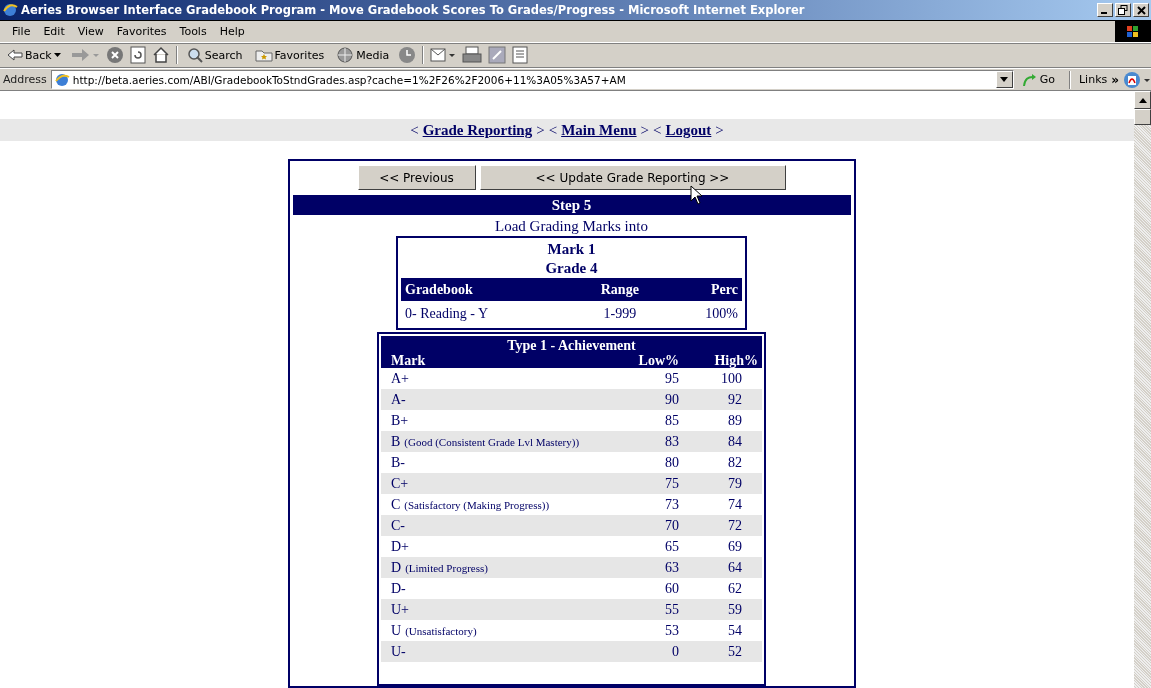 The width and height of the screenshot is (1151, 688). Describe the element at coordinates (656, 525) in the screenshot. I see `table-cell: 70` at that location.